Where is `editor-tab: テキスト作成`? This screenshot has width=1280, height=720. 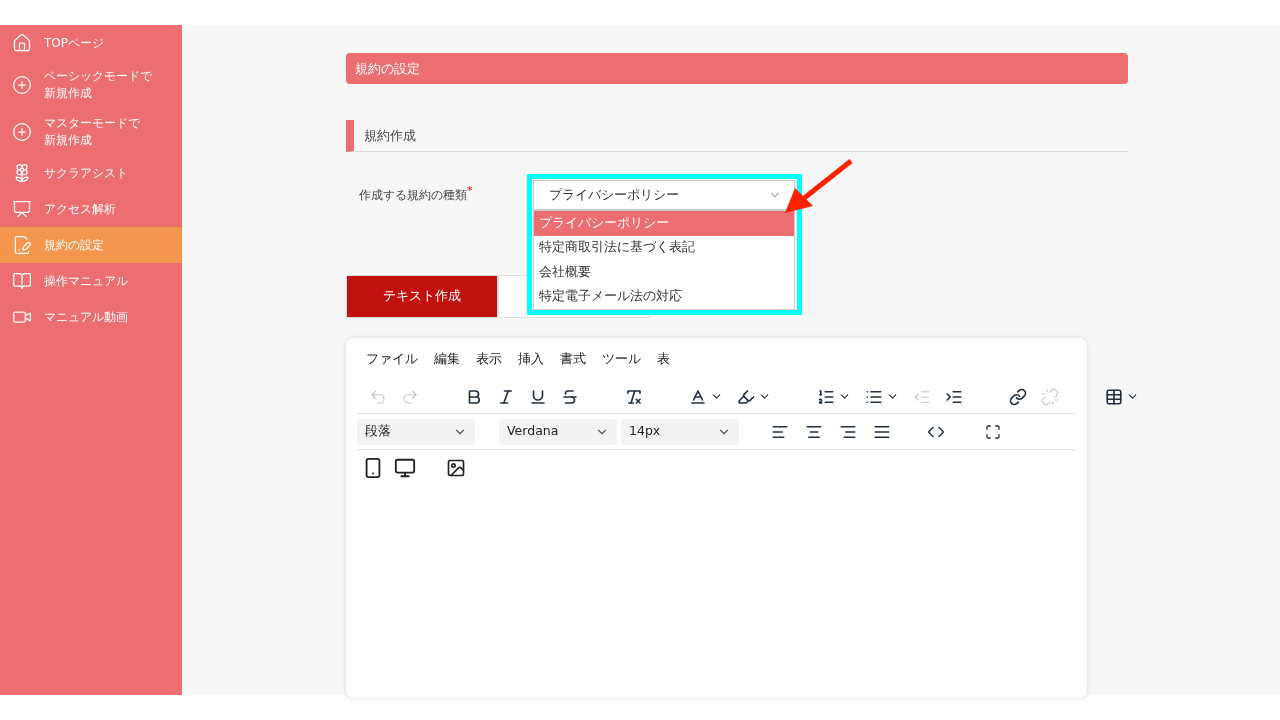
editor-tab: テキスト作成 is located at coordinates (422, 296).